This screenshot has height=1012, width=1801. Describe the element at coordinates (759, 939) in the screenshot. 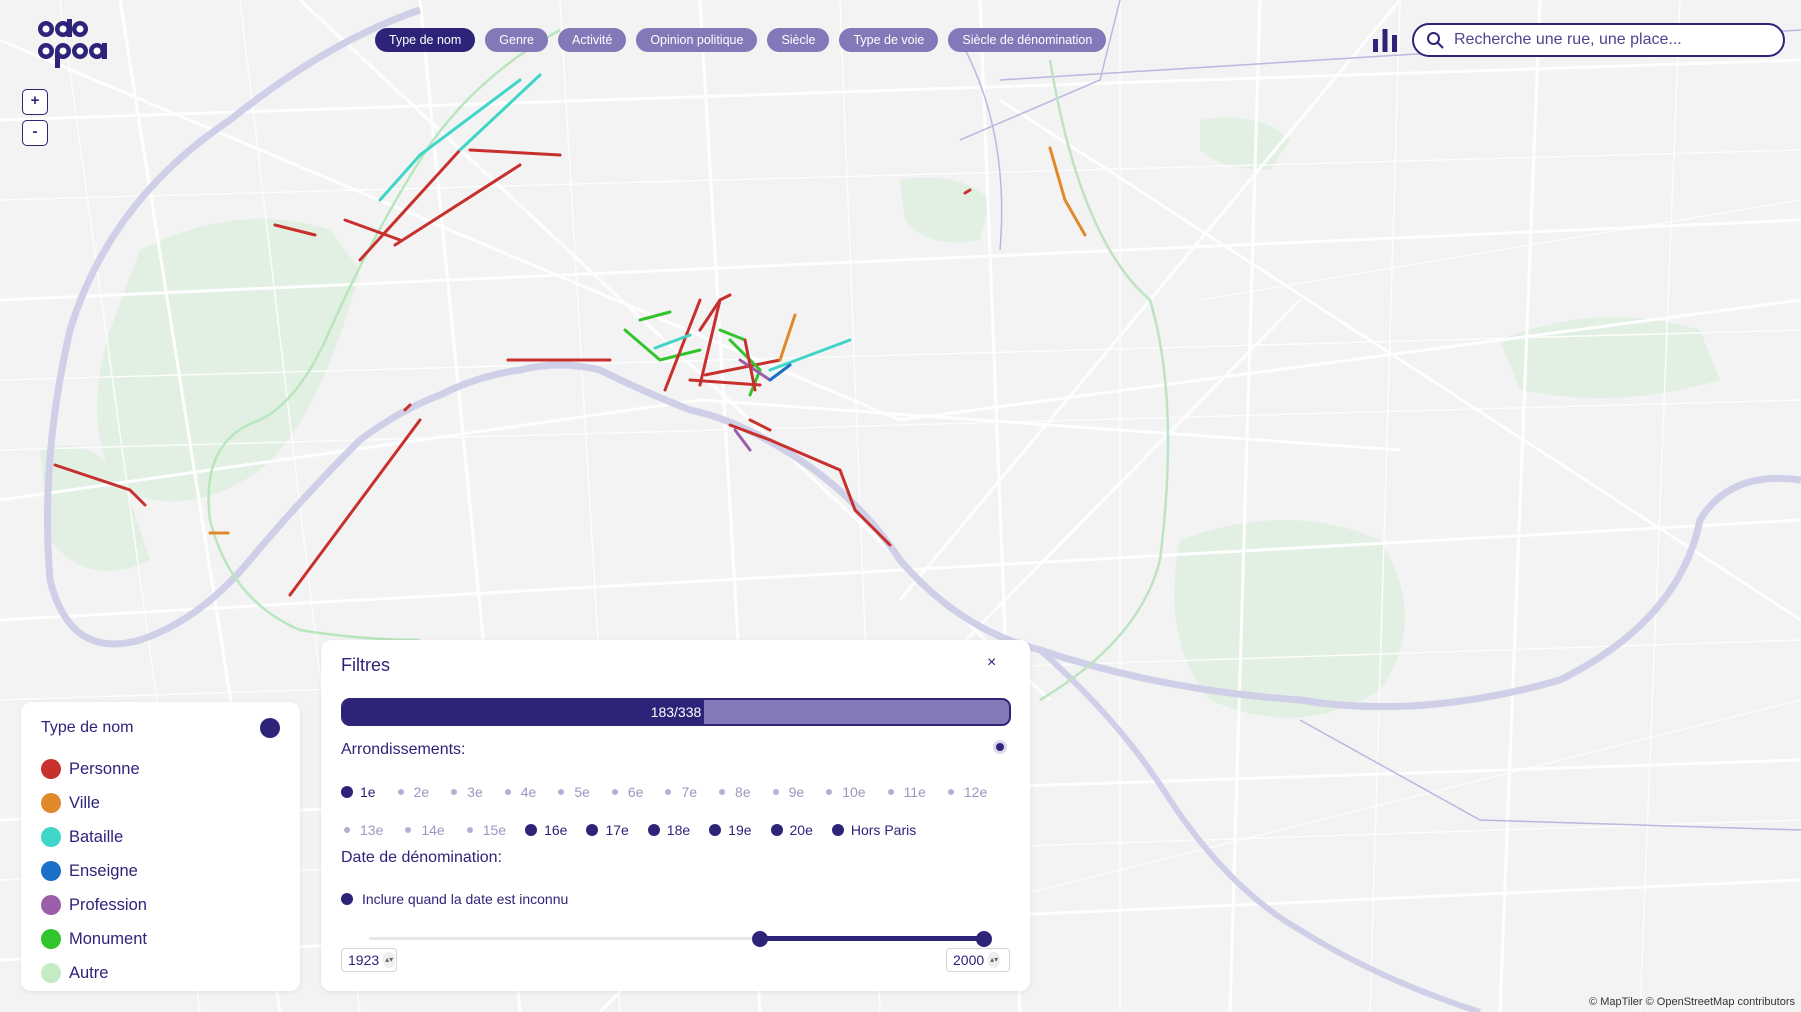

I see `slider-handle-from` at that location.